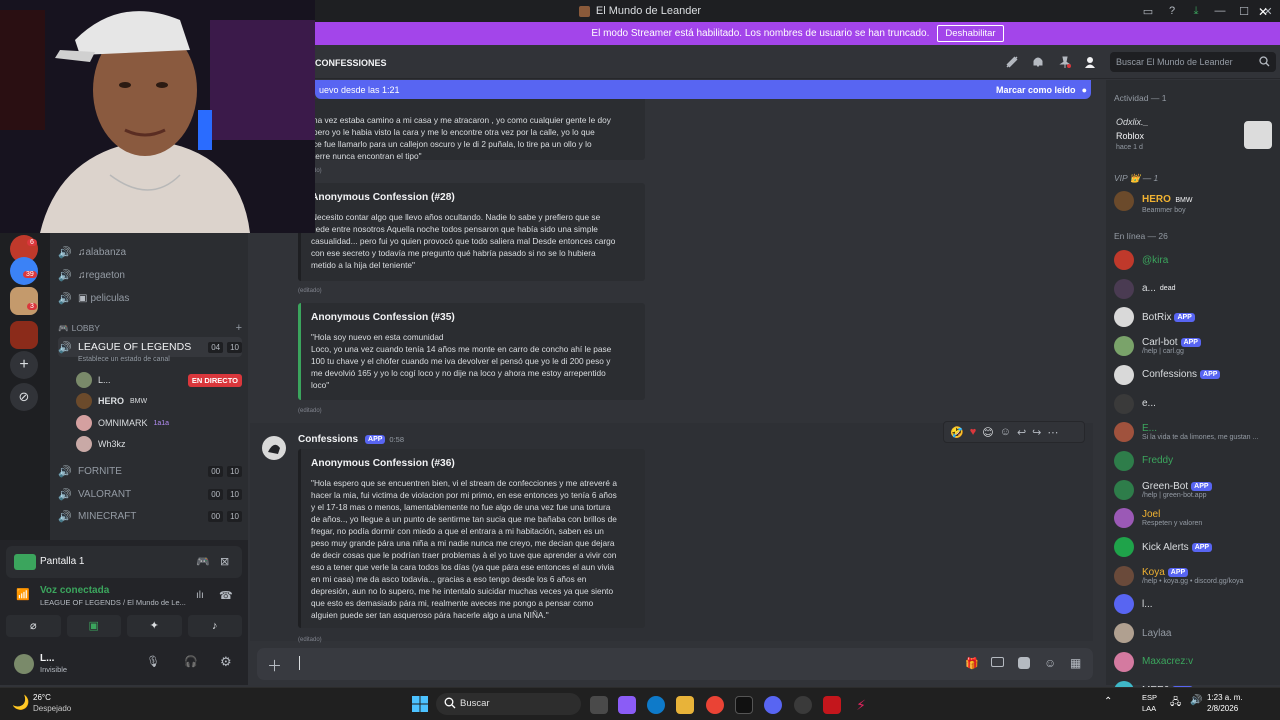  Describe the element at coordinates (1196, 11) in the screenshot. I see `download-icon: ⤓` at that location.